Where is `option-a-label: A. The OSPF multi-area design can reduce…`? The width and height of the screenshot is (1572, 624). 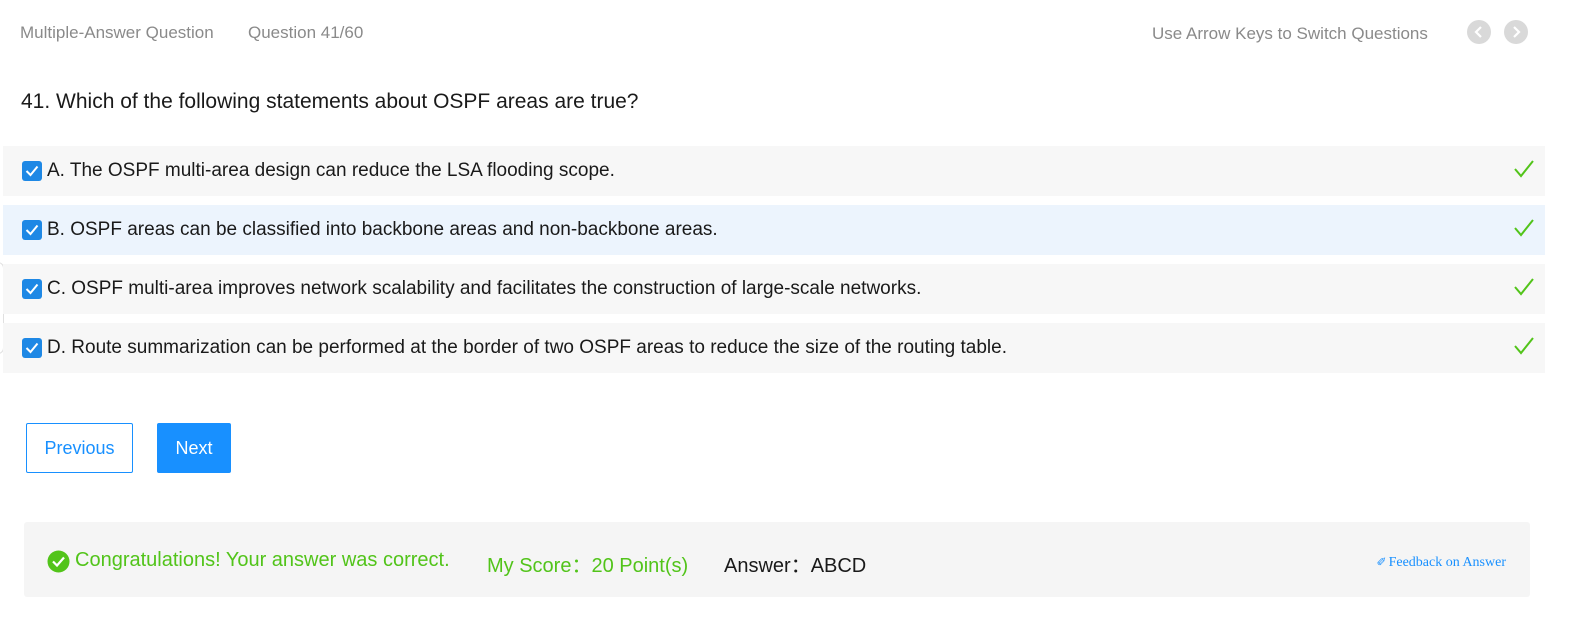
option-a-label: A. The OSPF multi-area design can reduce… is located at coordinates (331, 170).